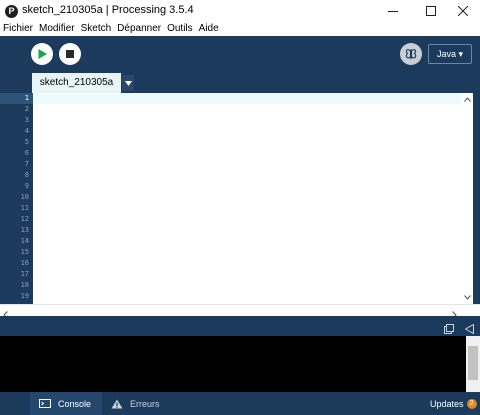 The height and width of the screenshot is (415, 480). I want to click on maximize-icon, so click(431, 11).